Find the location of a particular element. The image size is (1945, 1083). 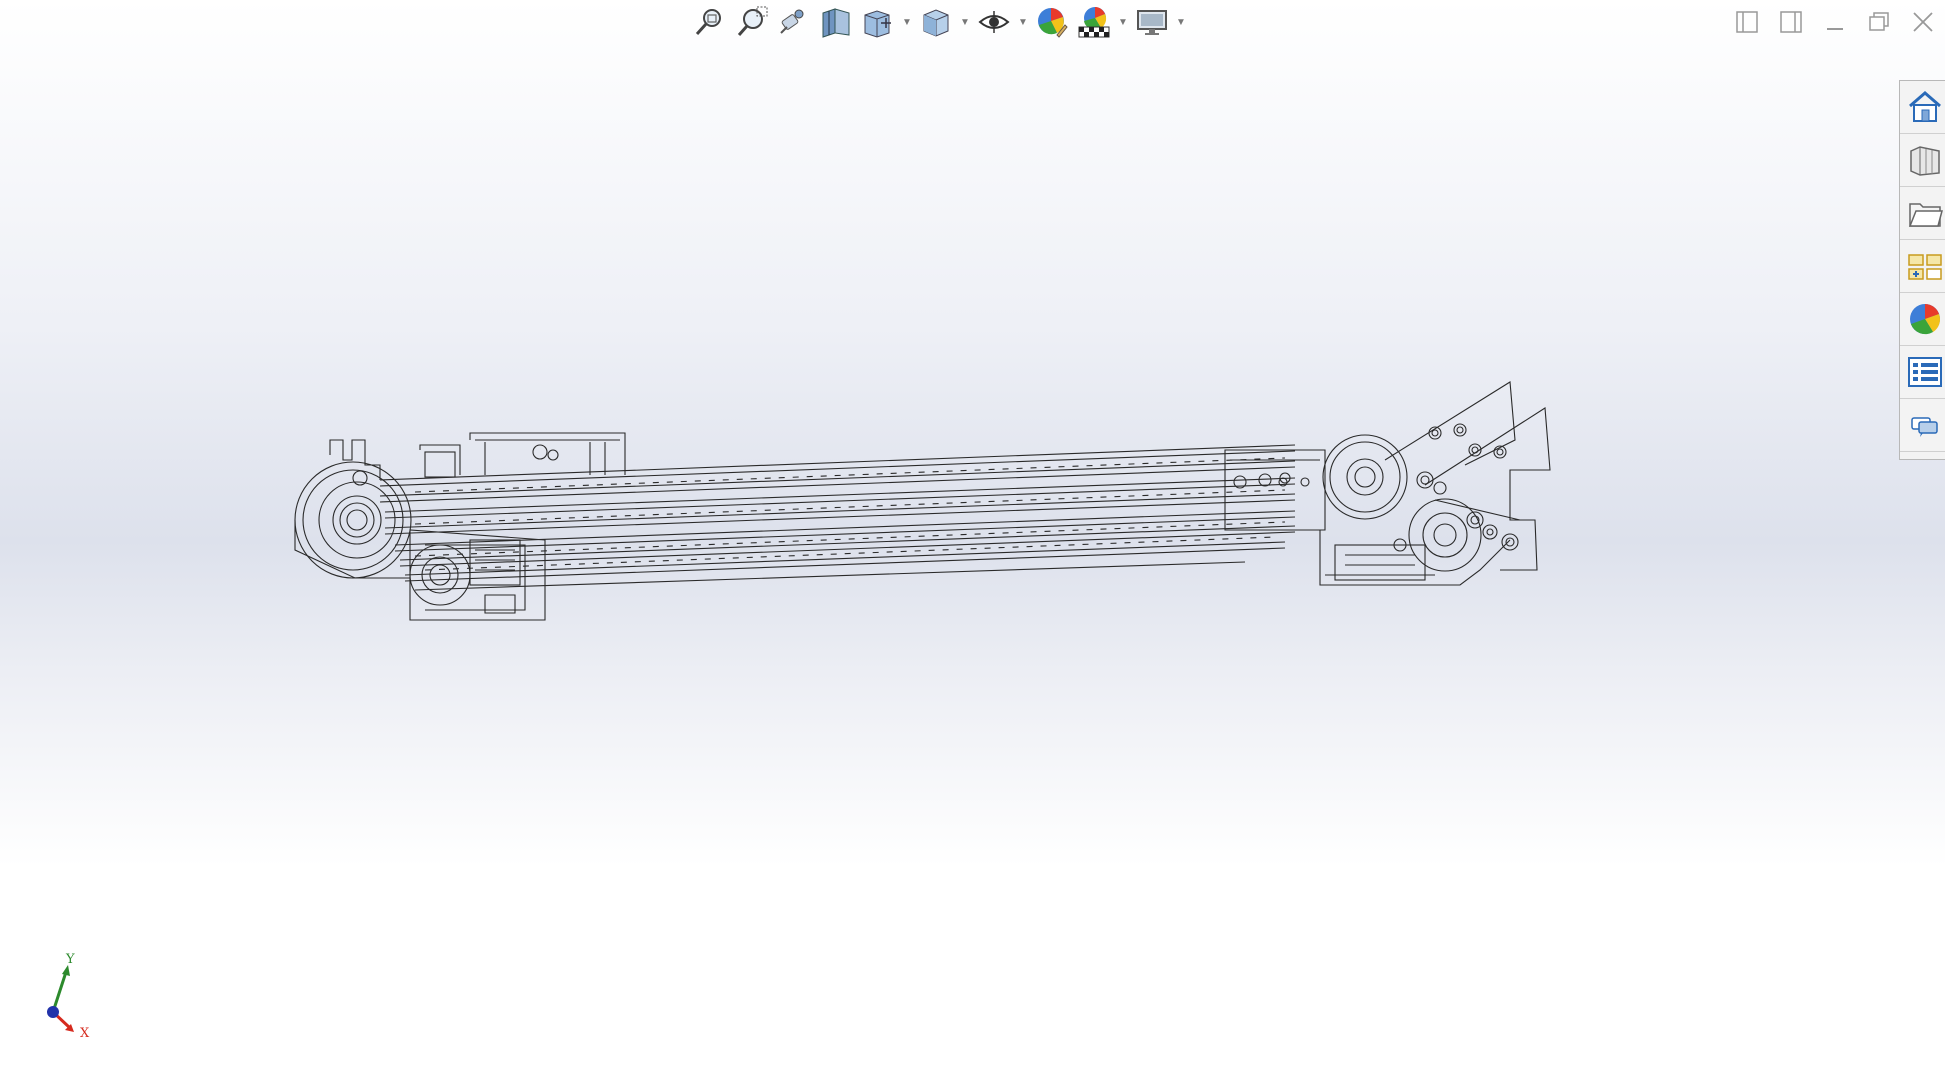

section-view-icon is located at coordinates (836, 23).